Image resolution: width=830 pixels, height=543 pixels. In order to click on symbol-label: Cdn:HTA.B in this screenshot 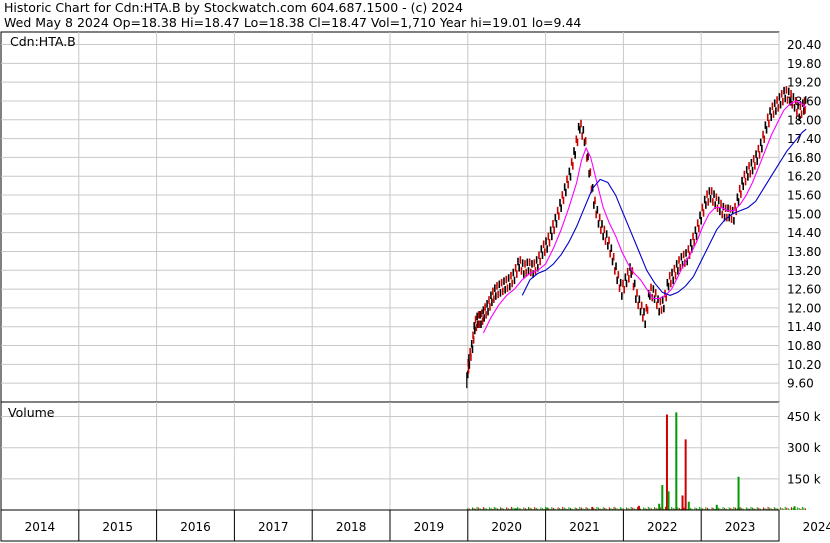, I will do `click(43, 41)`.